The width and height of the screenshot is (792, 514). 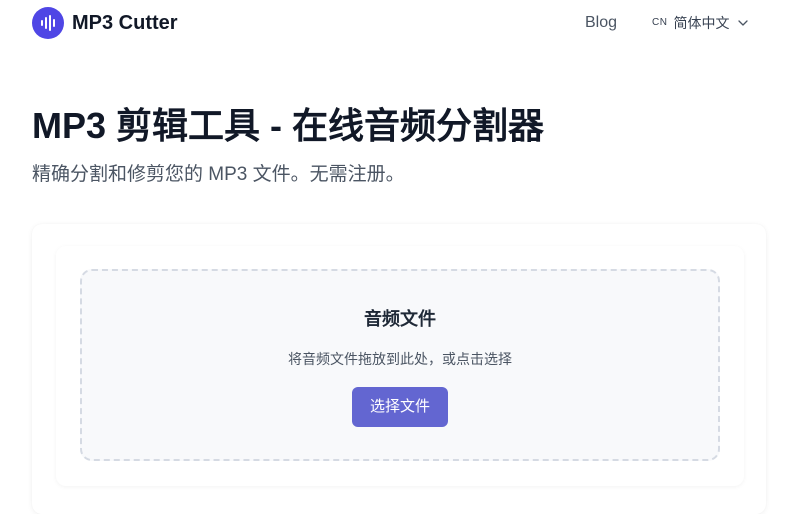 What do you see at coordinates (601, 23) in the screenshot?
I see `nav-link-blog: Blog` at bounding box center [601, 23].